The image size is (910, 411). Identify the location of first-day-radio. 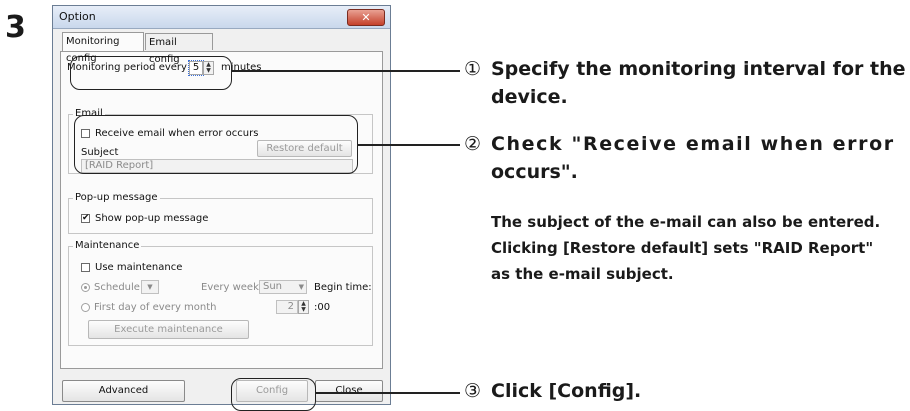
(85, 307).